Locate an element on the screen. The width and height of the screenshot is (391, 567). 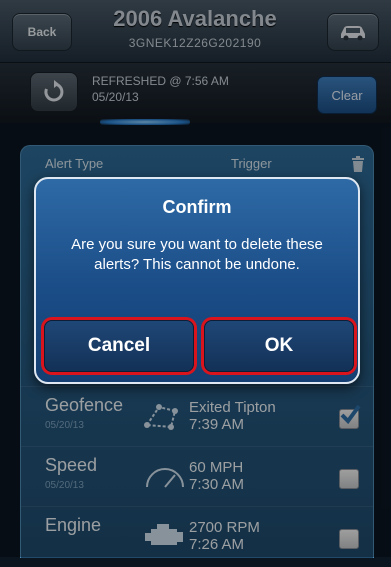
dialog-title: Confirm is located at coordinates (197, 207).